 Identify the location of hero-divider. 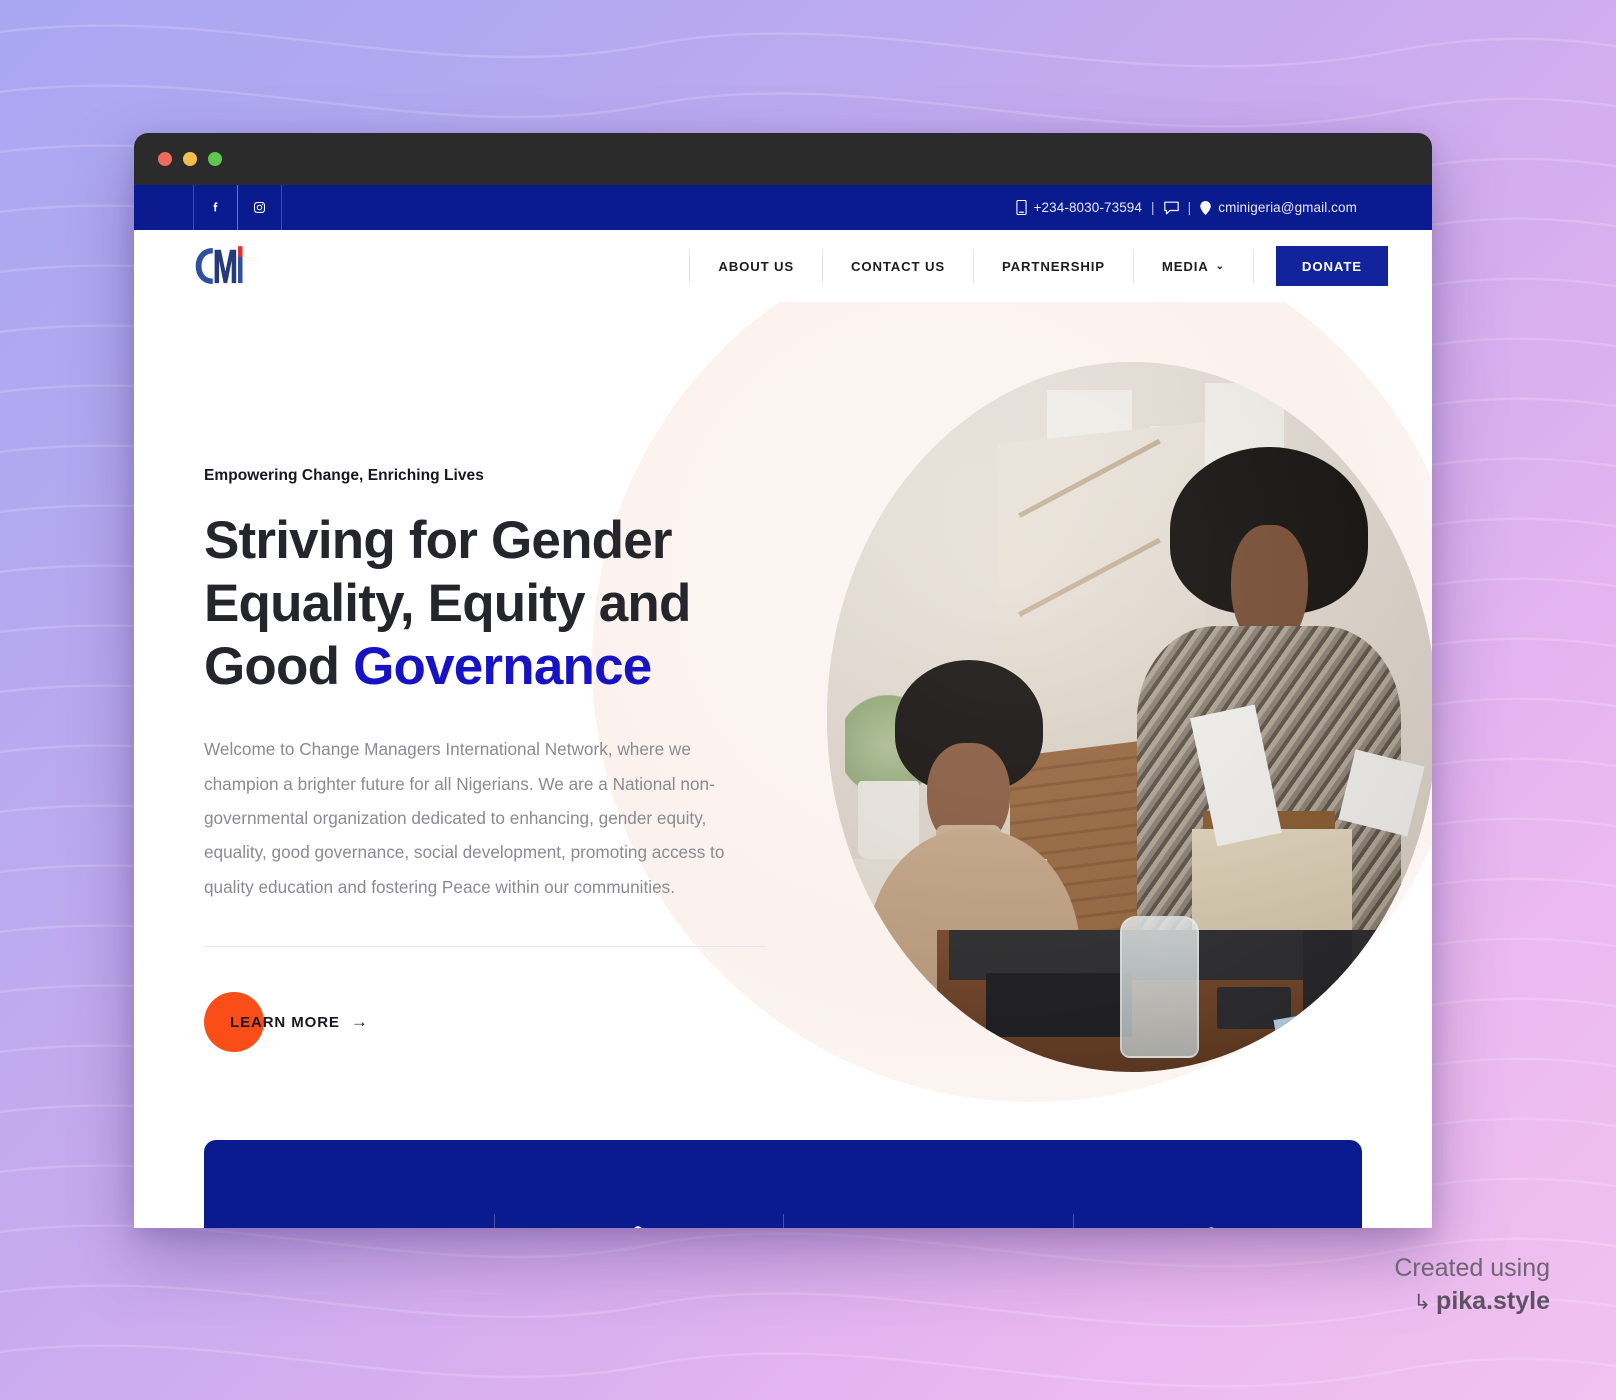
(485, 947).